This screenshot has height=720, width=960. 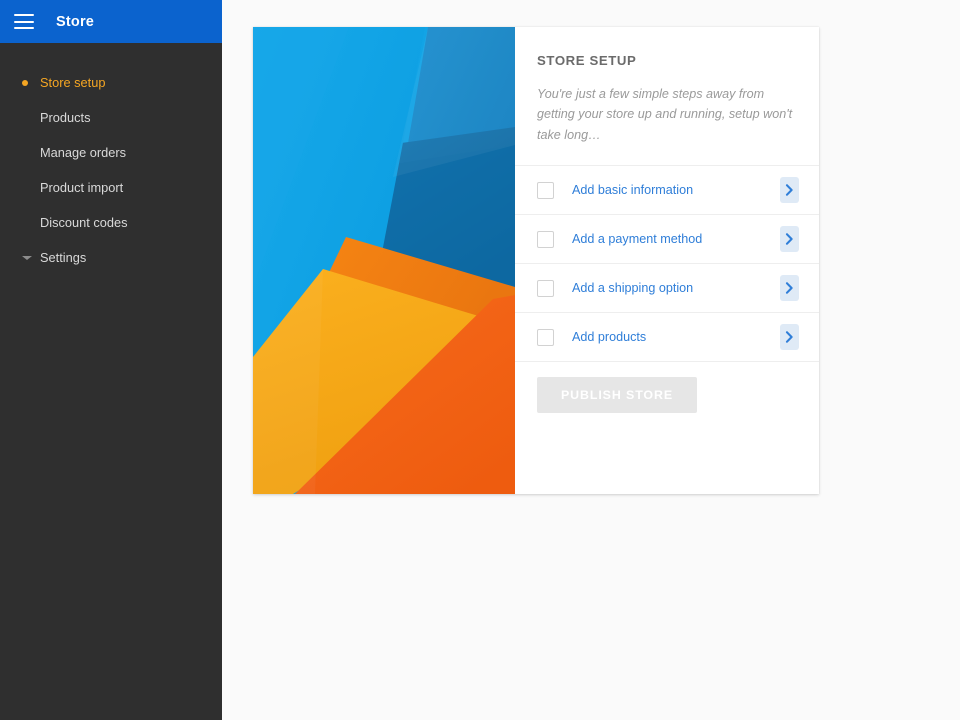 I want to click on sidebar-item-label: Settings, so click(x=63, y=257).